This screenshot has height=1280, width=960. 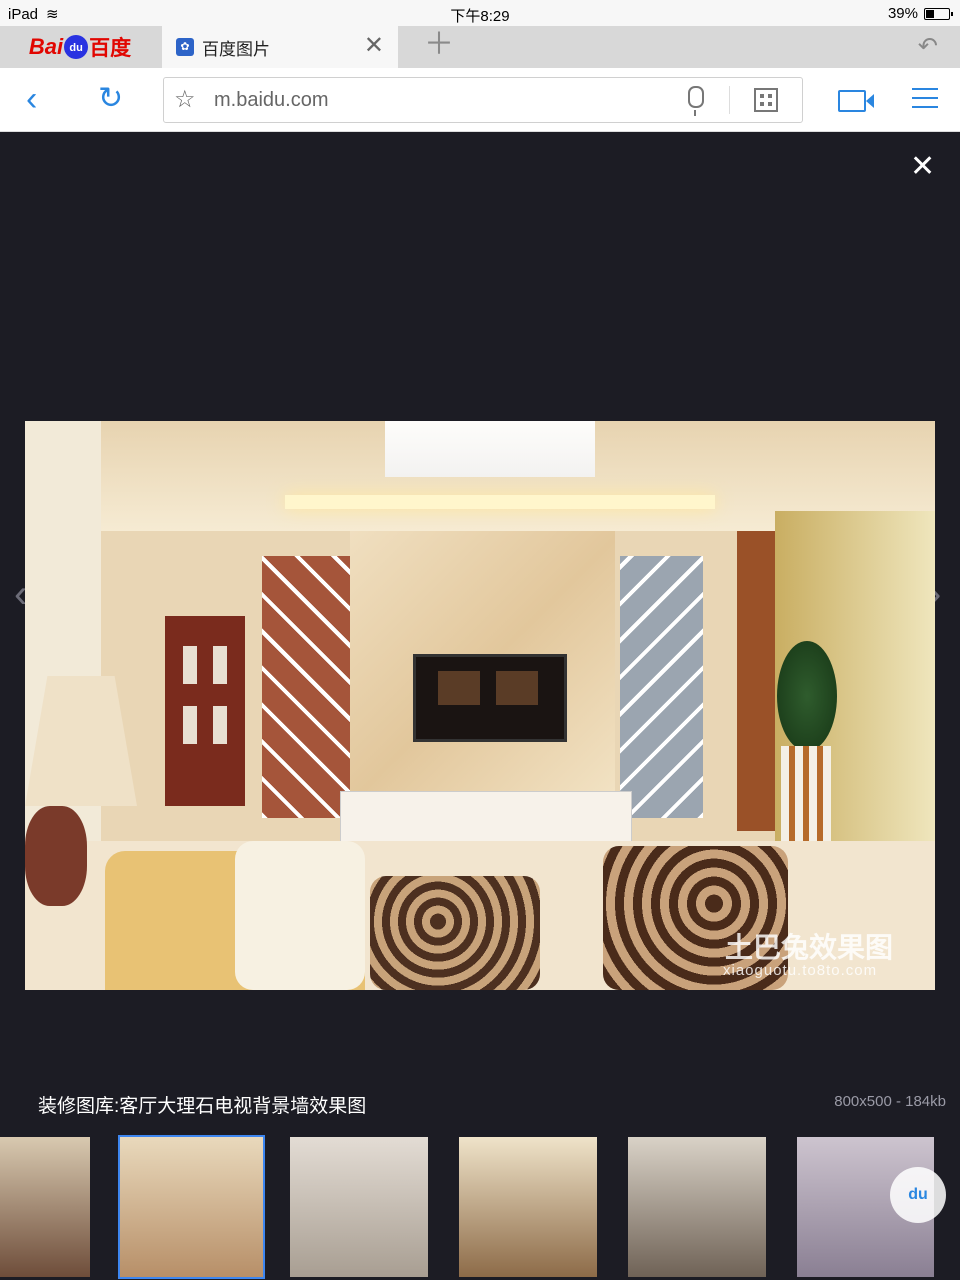 I want to click on qr-scan-icon, so click(x=766, y=100).